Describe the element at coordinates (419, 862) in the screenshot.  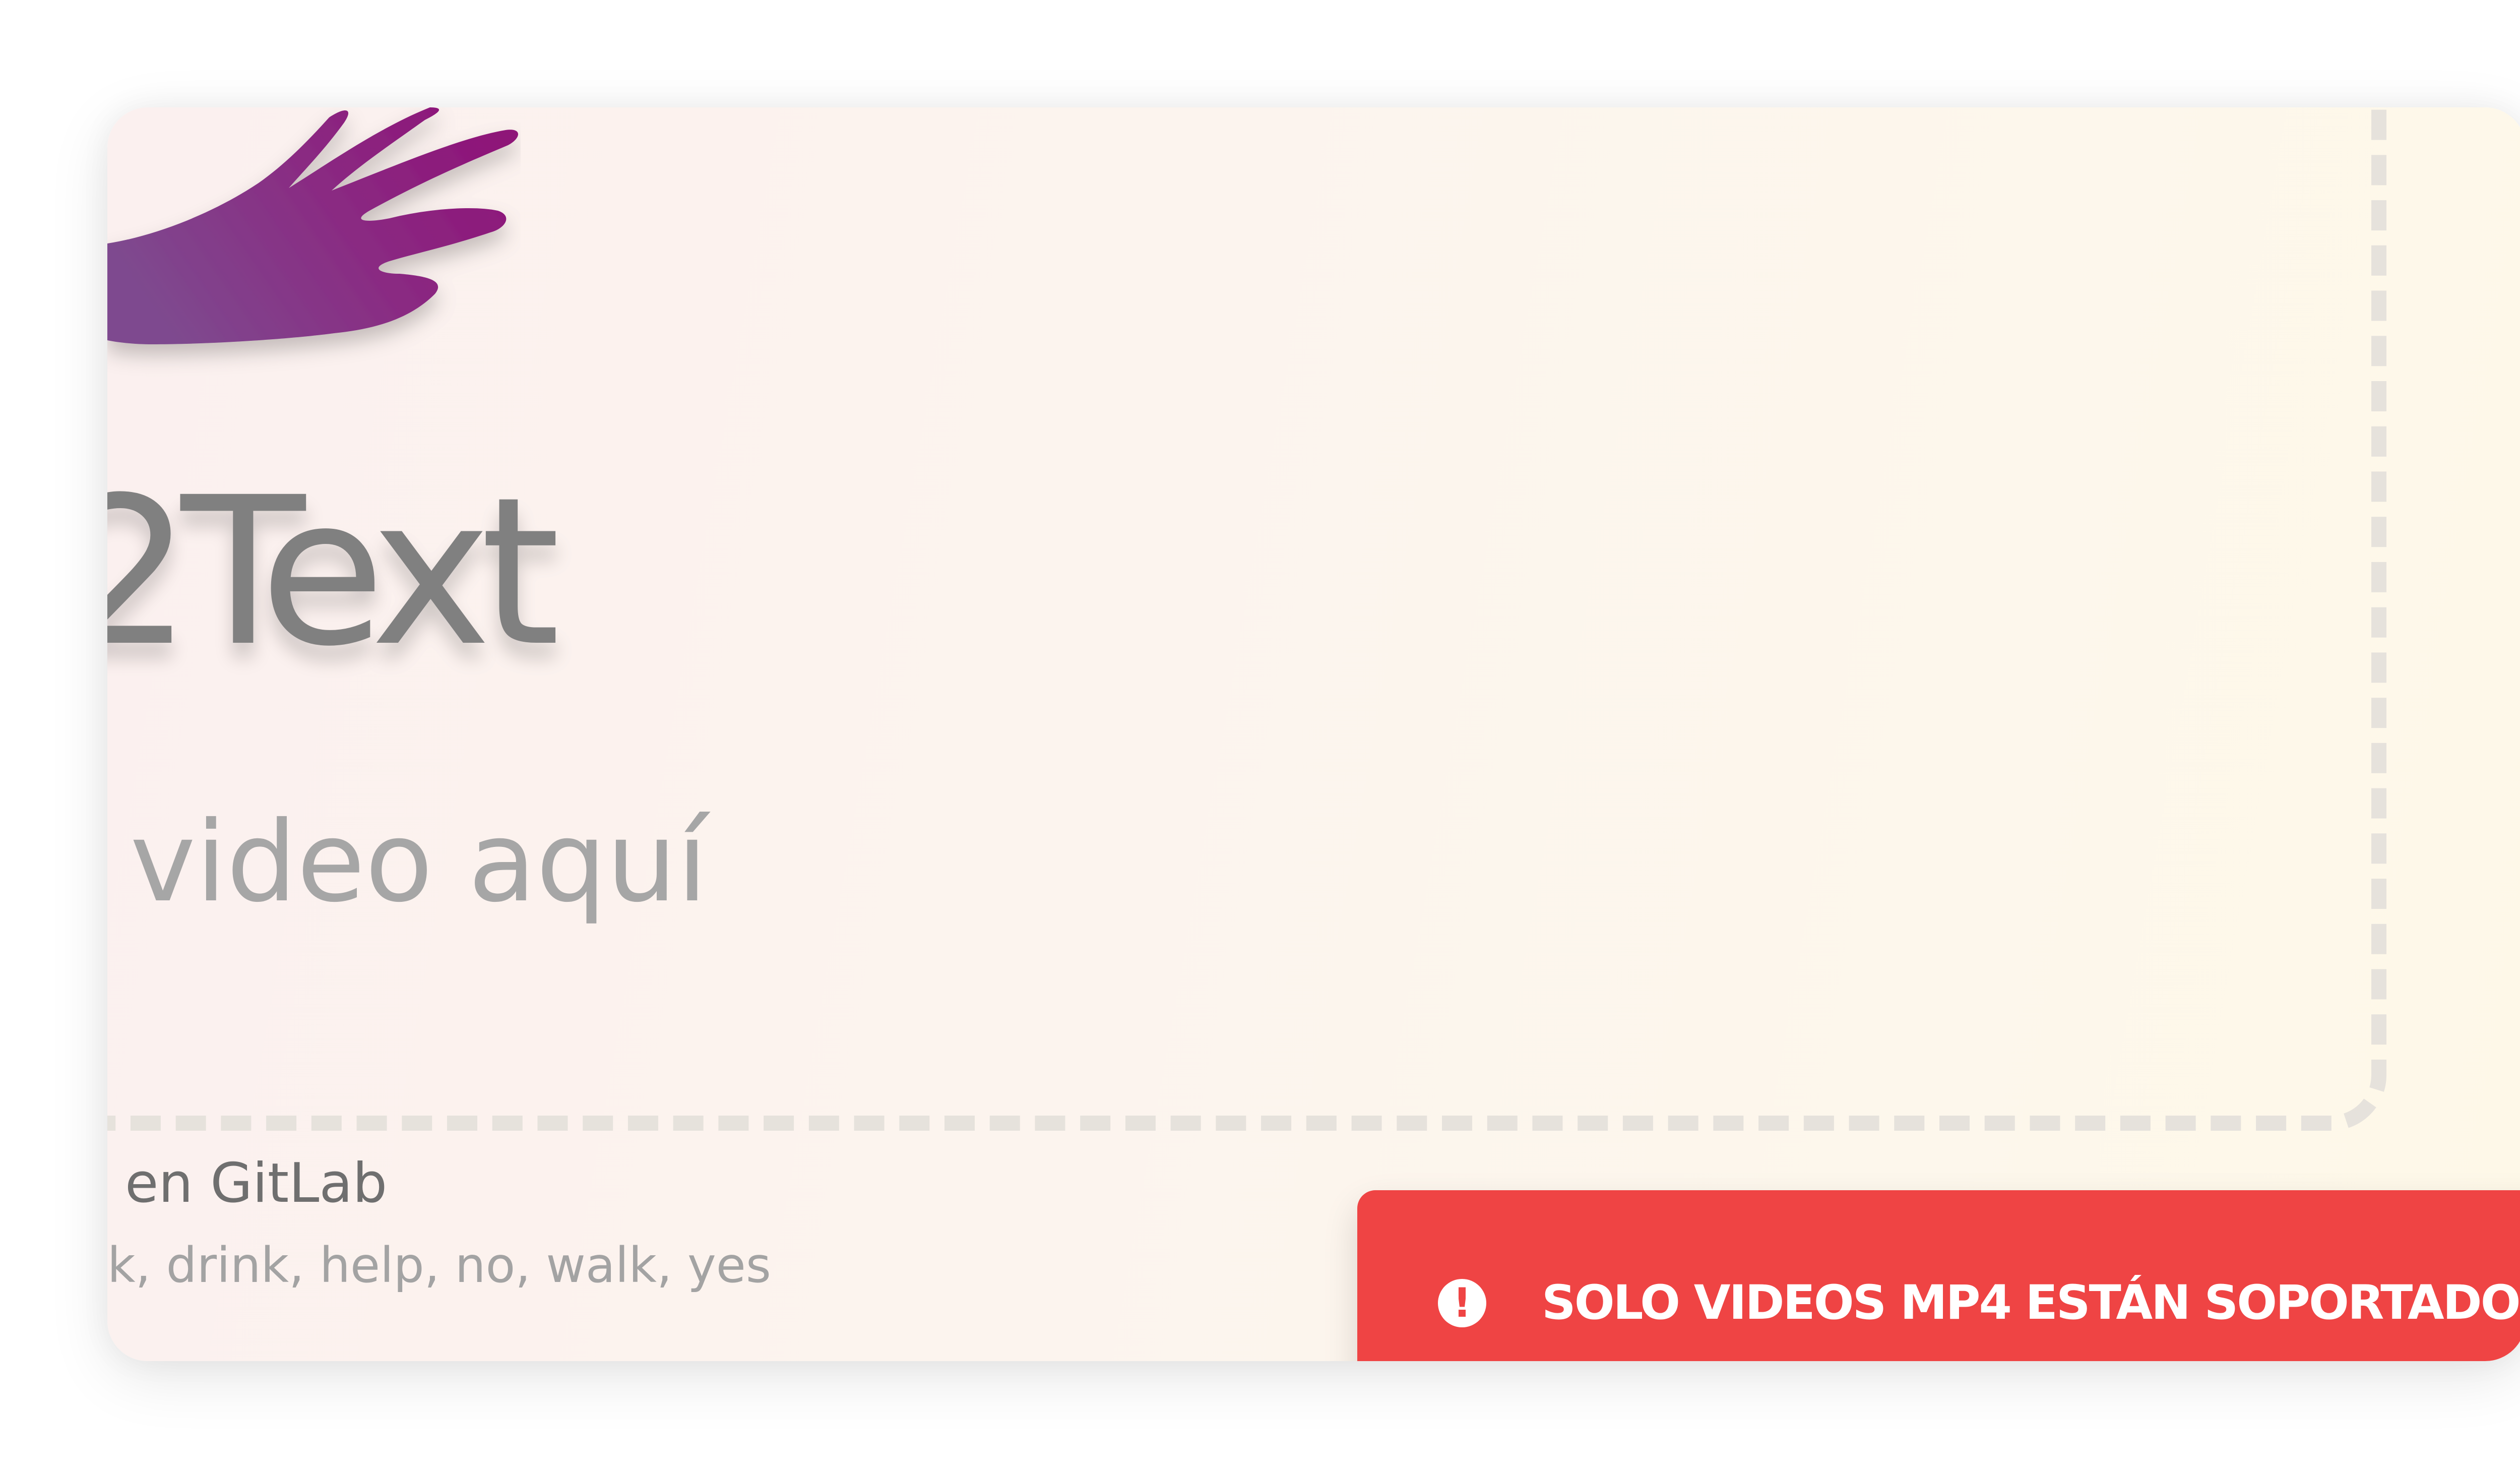
I see `drop-hint-text: video aquí` at that location.